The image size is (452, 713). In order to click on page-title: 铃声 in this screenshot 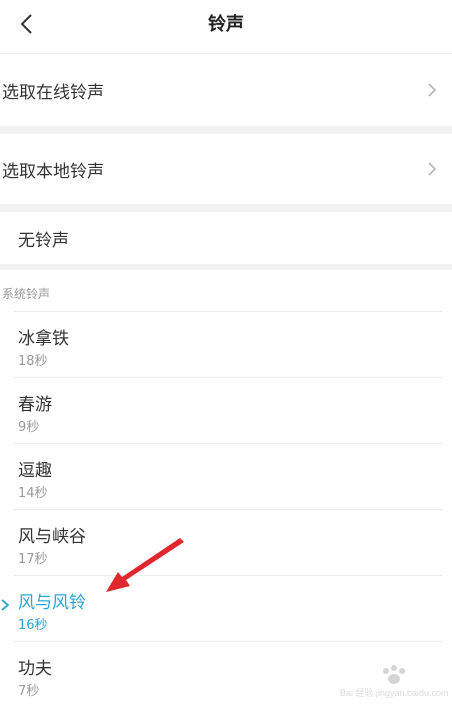, I will do `click(226, 24)`.